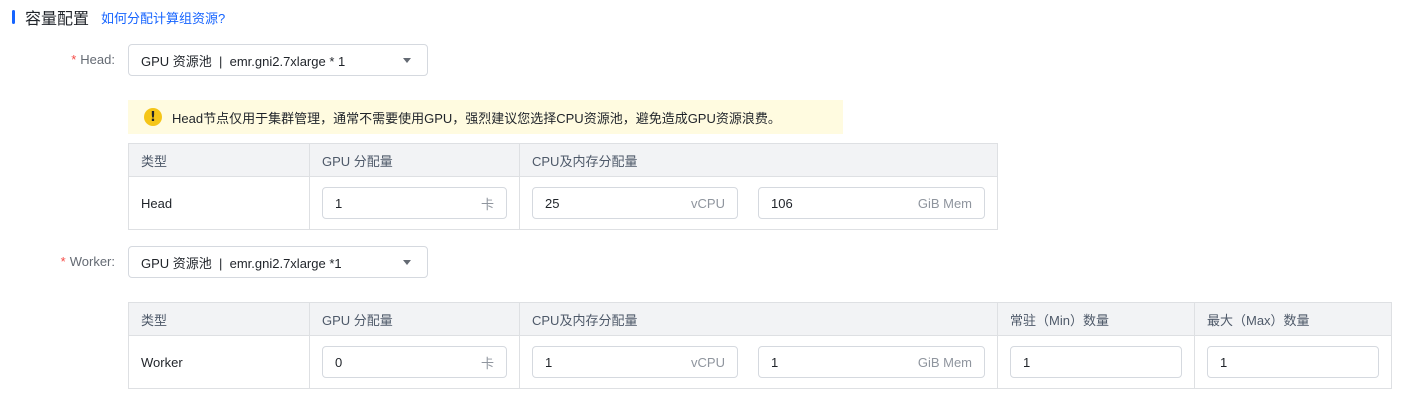 This screenshot has width=1410, height=406. I want to click on section-accent-bar, so click(13, 17).